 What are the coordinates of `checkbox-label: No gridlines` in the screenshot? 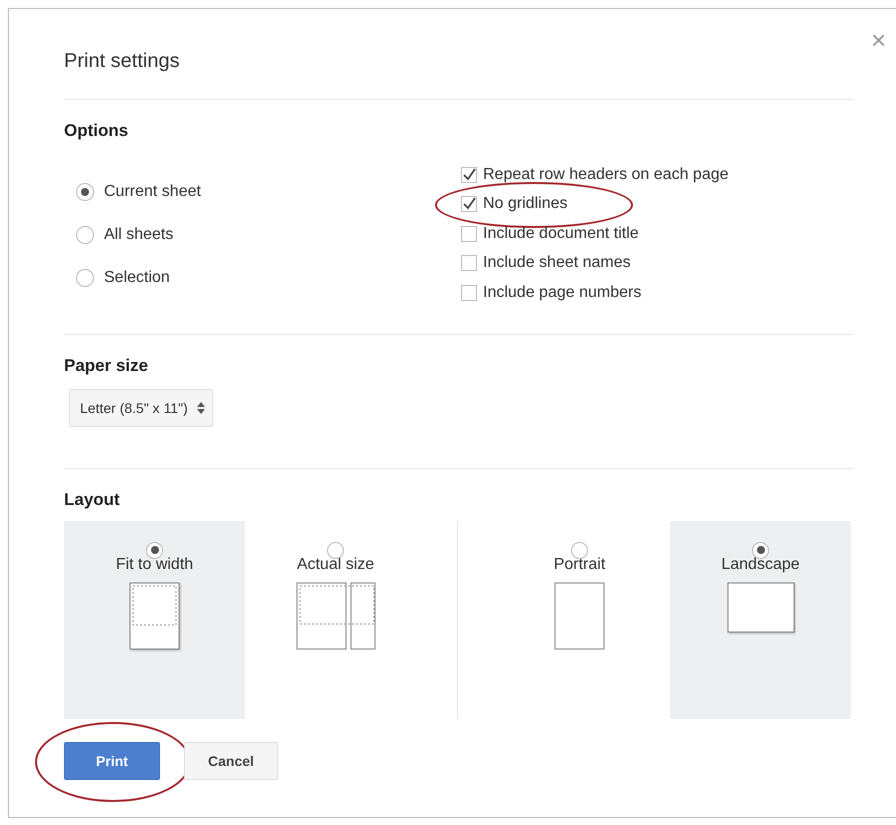 It's located at (525, 204).